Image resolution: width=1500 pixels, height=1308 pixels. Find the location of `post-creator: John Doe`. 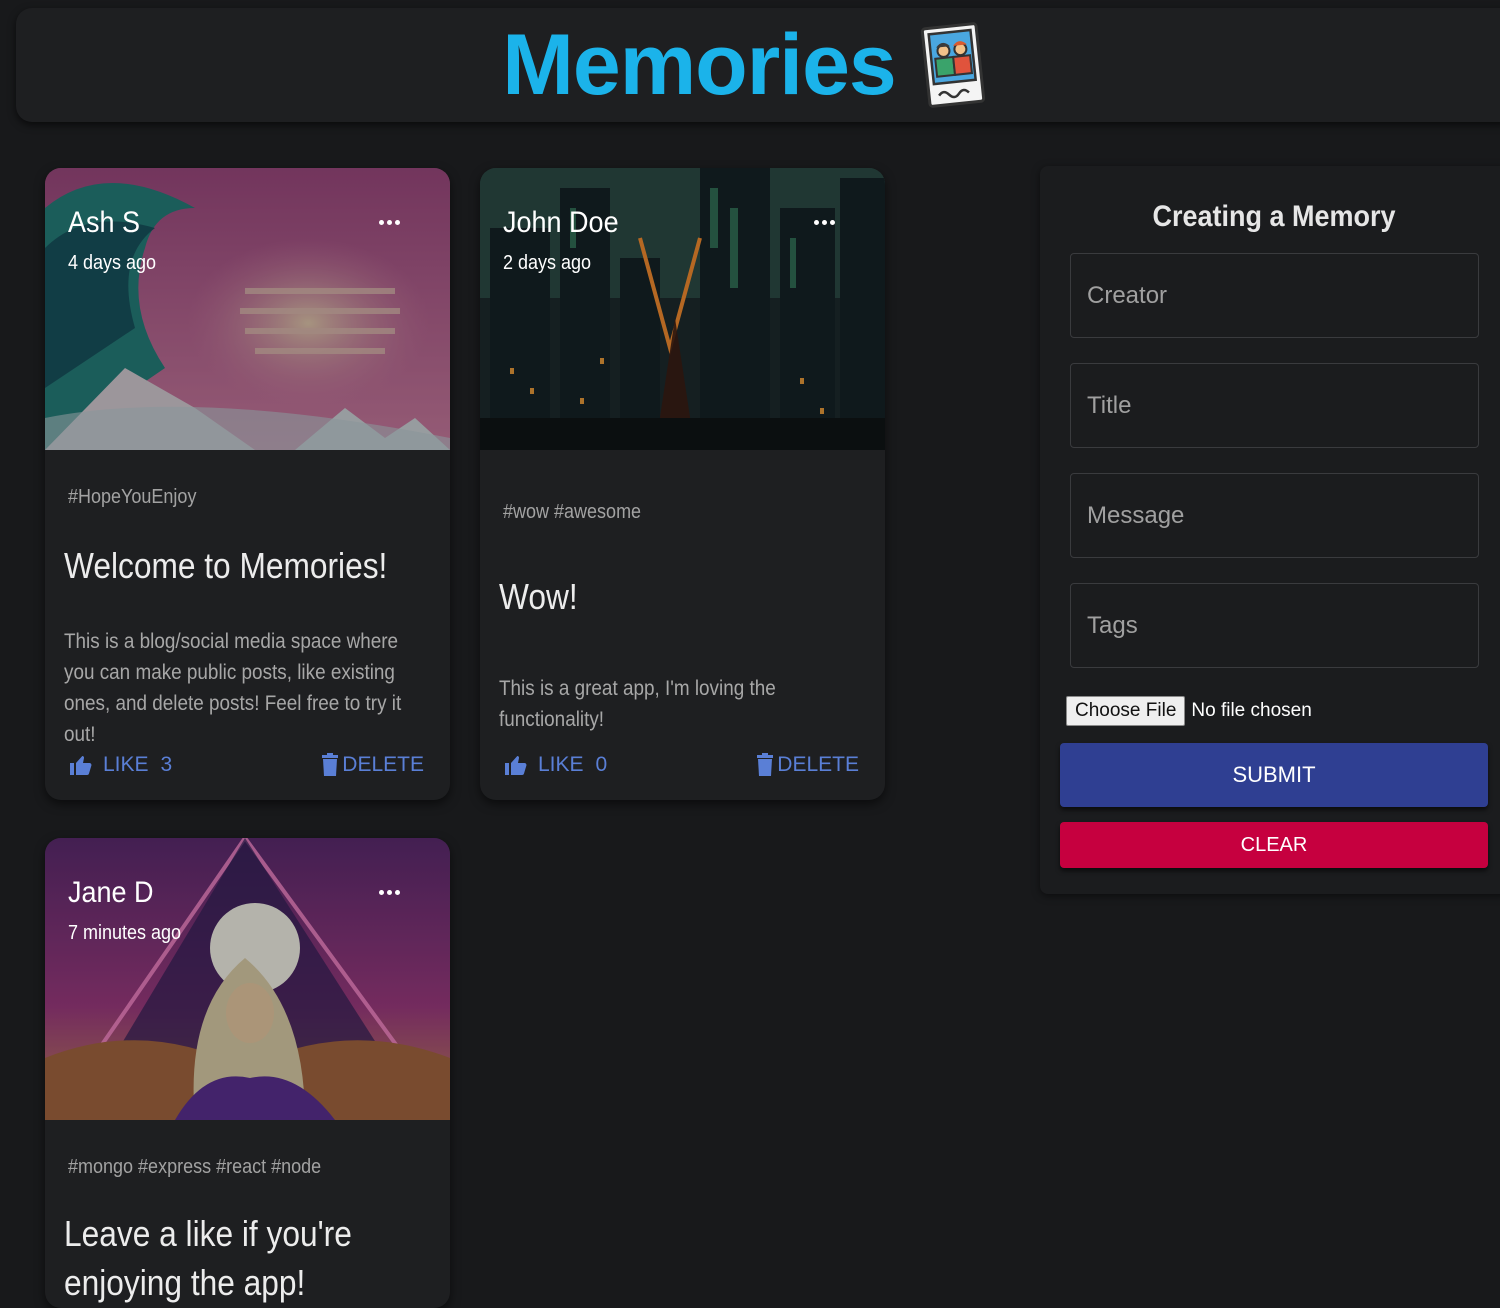

post-creator: John Doe is located at coordinates (561, 222).